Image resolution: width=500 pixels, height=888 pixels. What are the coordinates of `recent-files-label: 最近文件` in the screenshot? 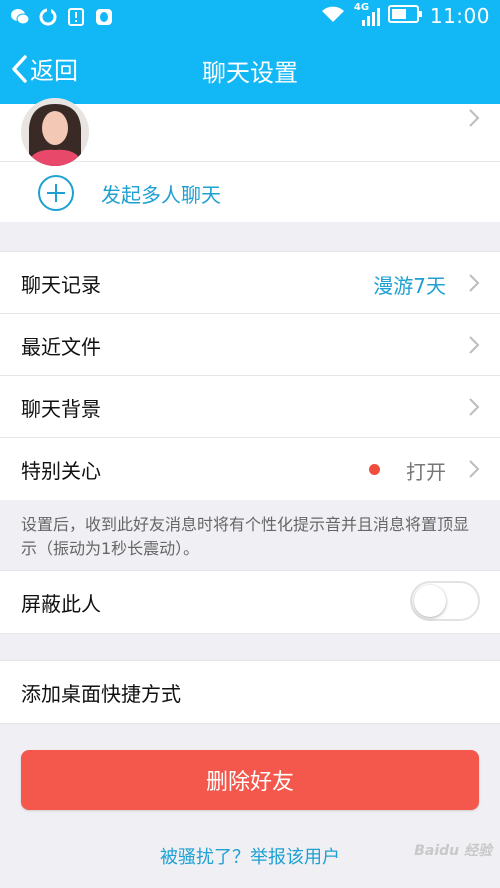 It's located at (61, 347).